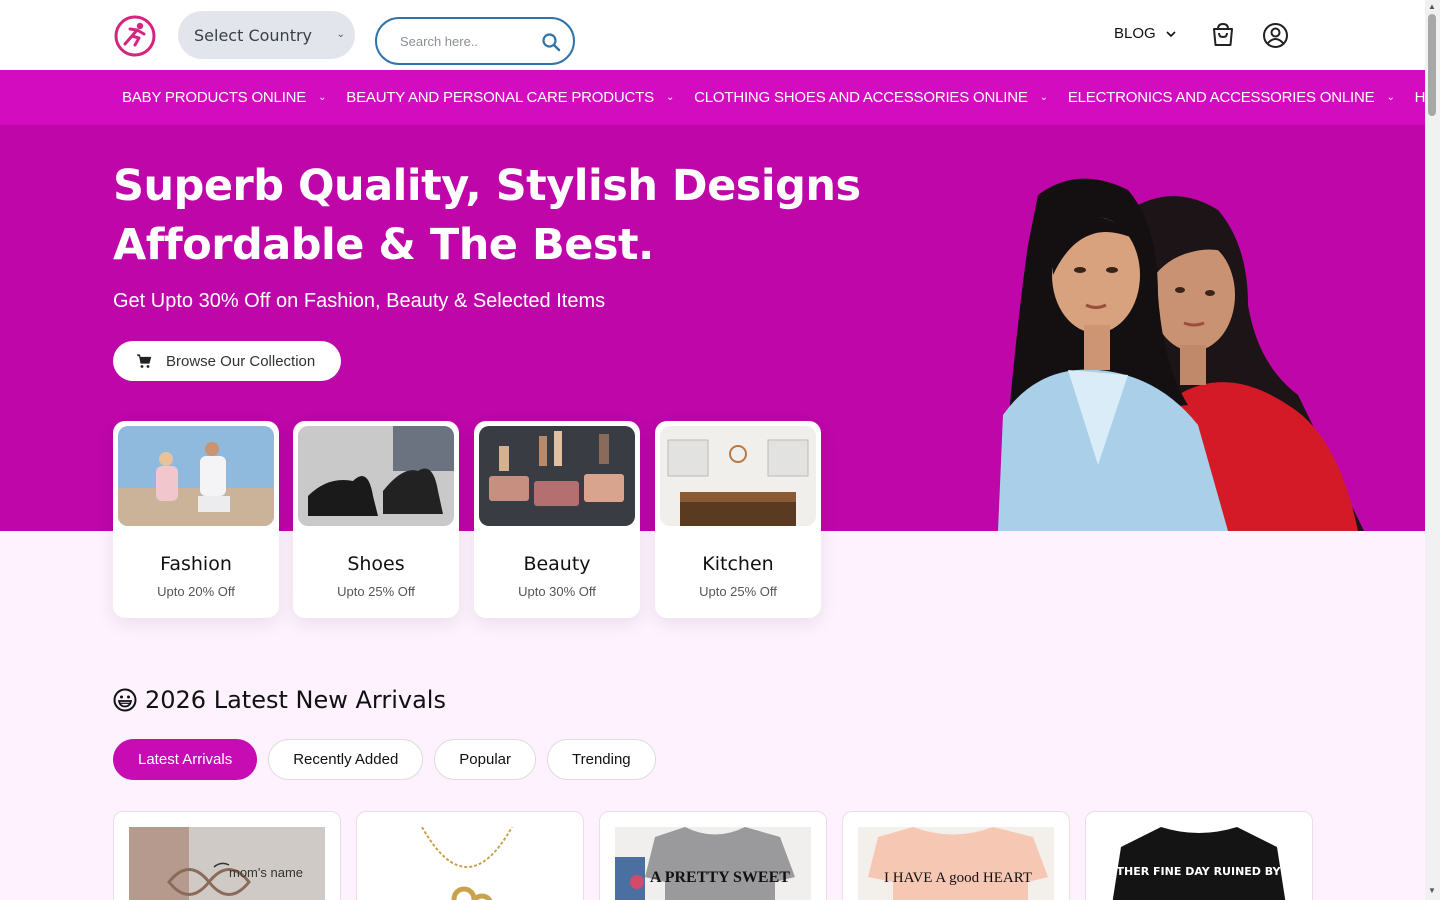  I want to click on nav-item-beauty: BEAUTY AND PERSONAL CARE PRODUCTS ⌄, so click(510, 97).